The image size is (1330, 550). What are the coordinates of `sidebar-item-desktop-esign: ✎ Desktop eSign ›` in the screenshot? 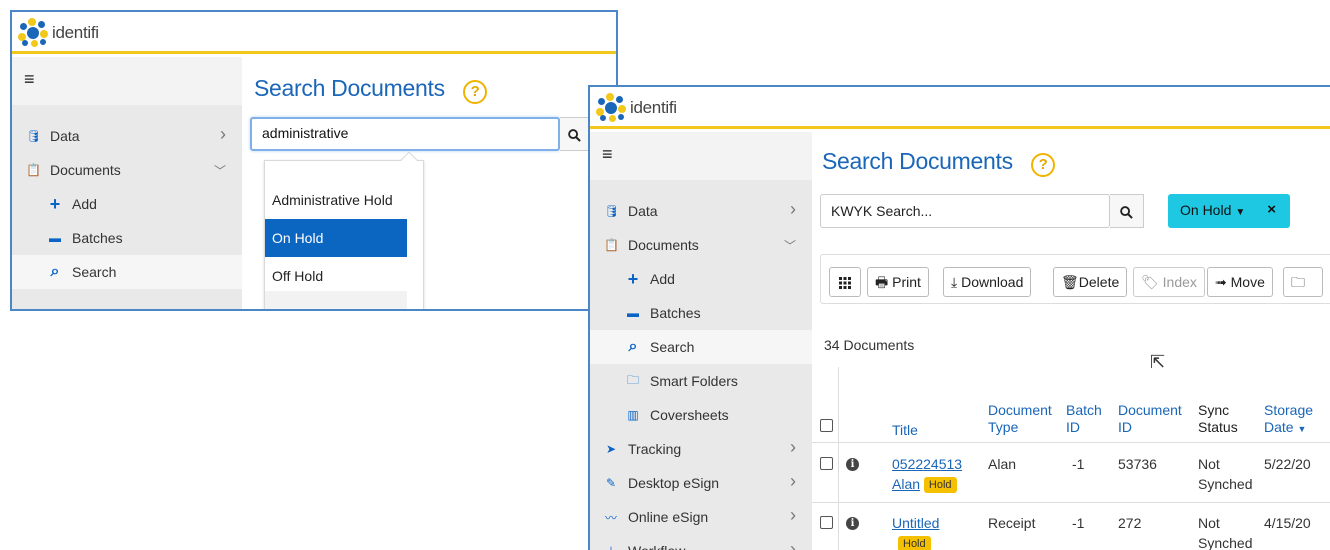 It's located at (701, 483).